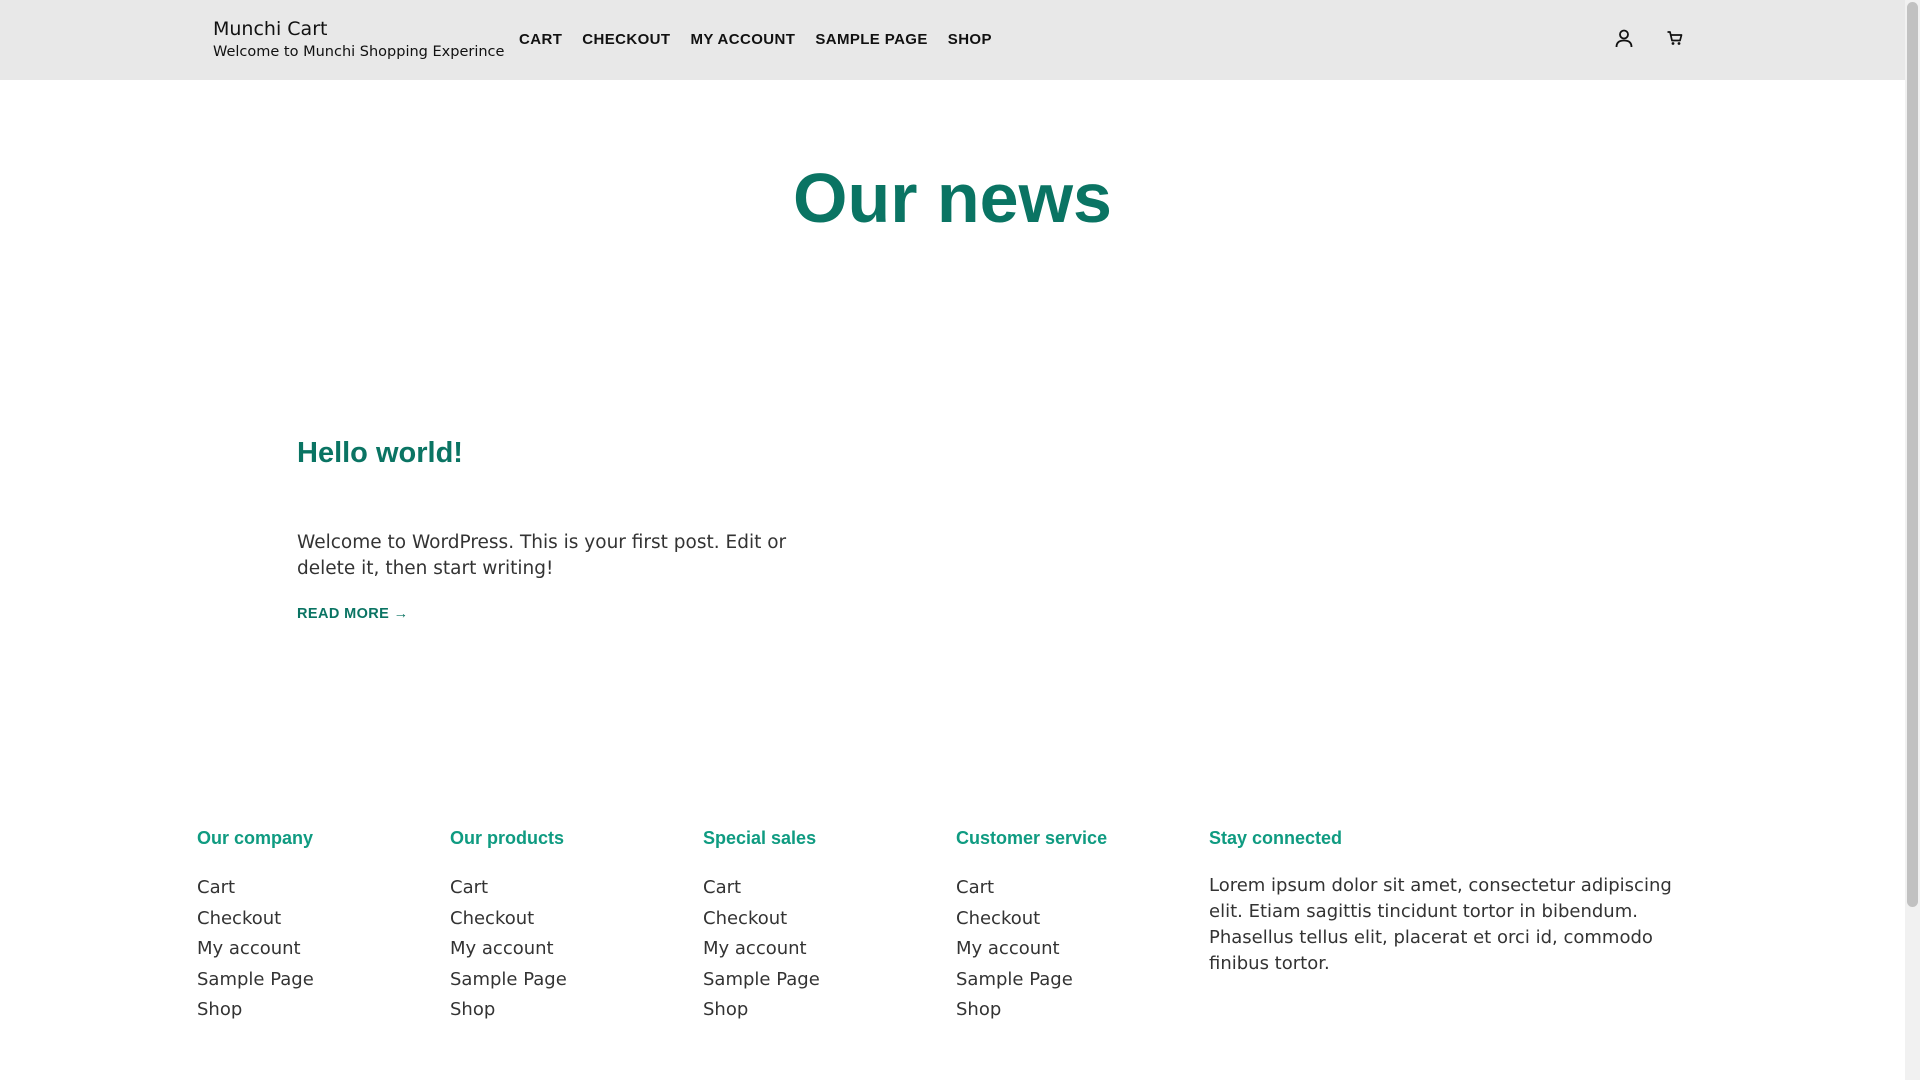 The height and width of the screenshot is (1080, 1920). I want to click on page-title: Our news, so click(952, 198).